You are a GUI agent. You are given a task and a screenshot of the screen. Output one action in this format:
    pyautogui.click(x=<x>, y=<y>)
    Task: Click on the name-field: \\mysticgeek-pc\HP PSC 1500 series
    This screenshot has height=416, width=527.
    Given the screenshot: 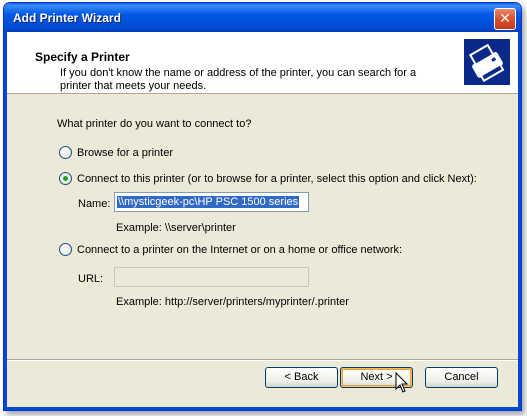 What is the action you would take?
    pyautogui.click(x=211, y=202)
    